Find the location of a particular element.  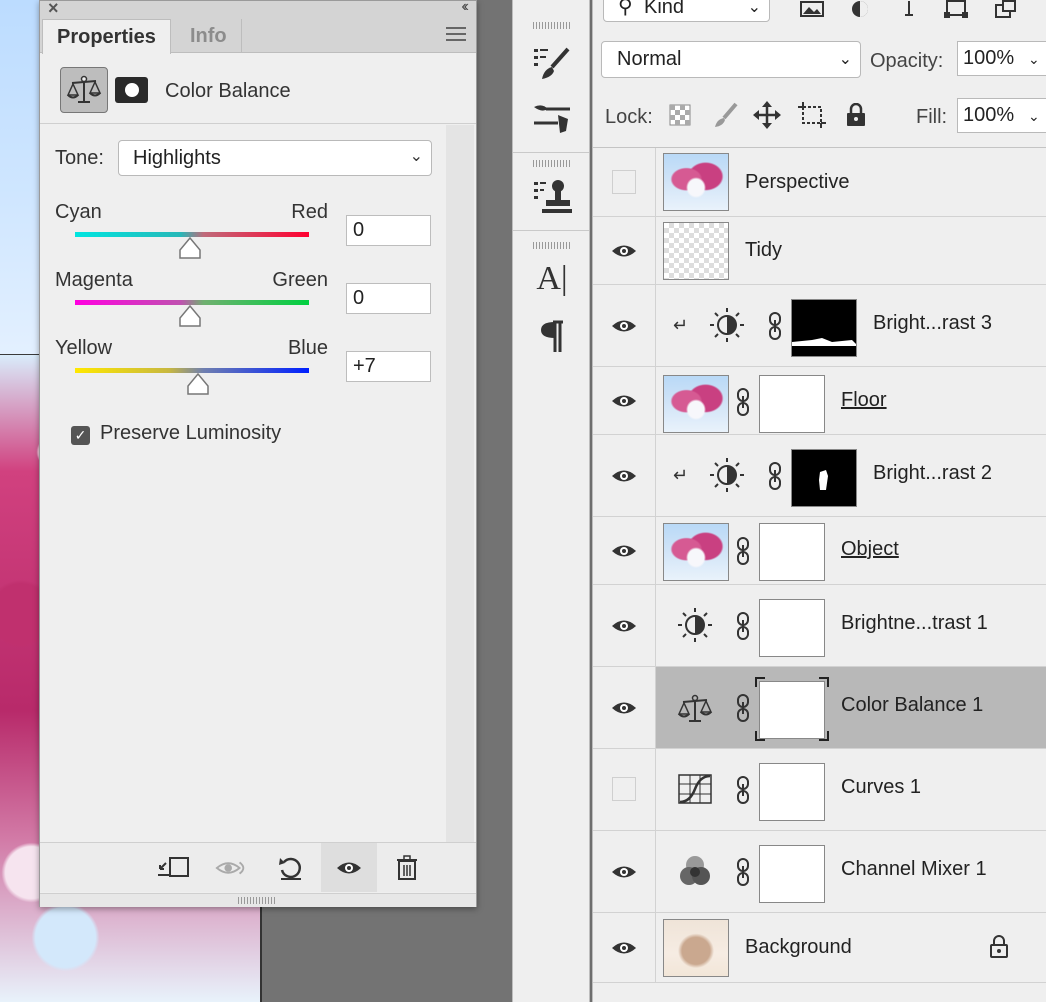

layer-row-background: Background is located at coordinates (819, 948).